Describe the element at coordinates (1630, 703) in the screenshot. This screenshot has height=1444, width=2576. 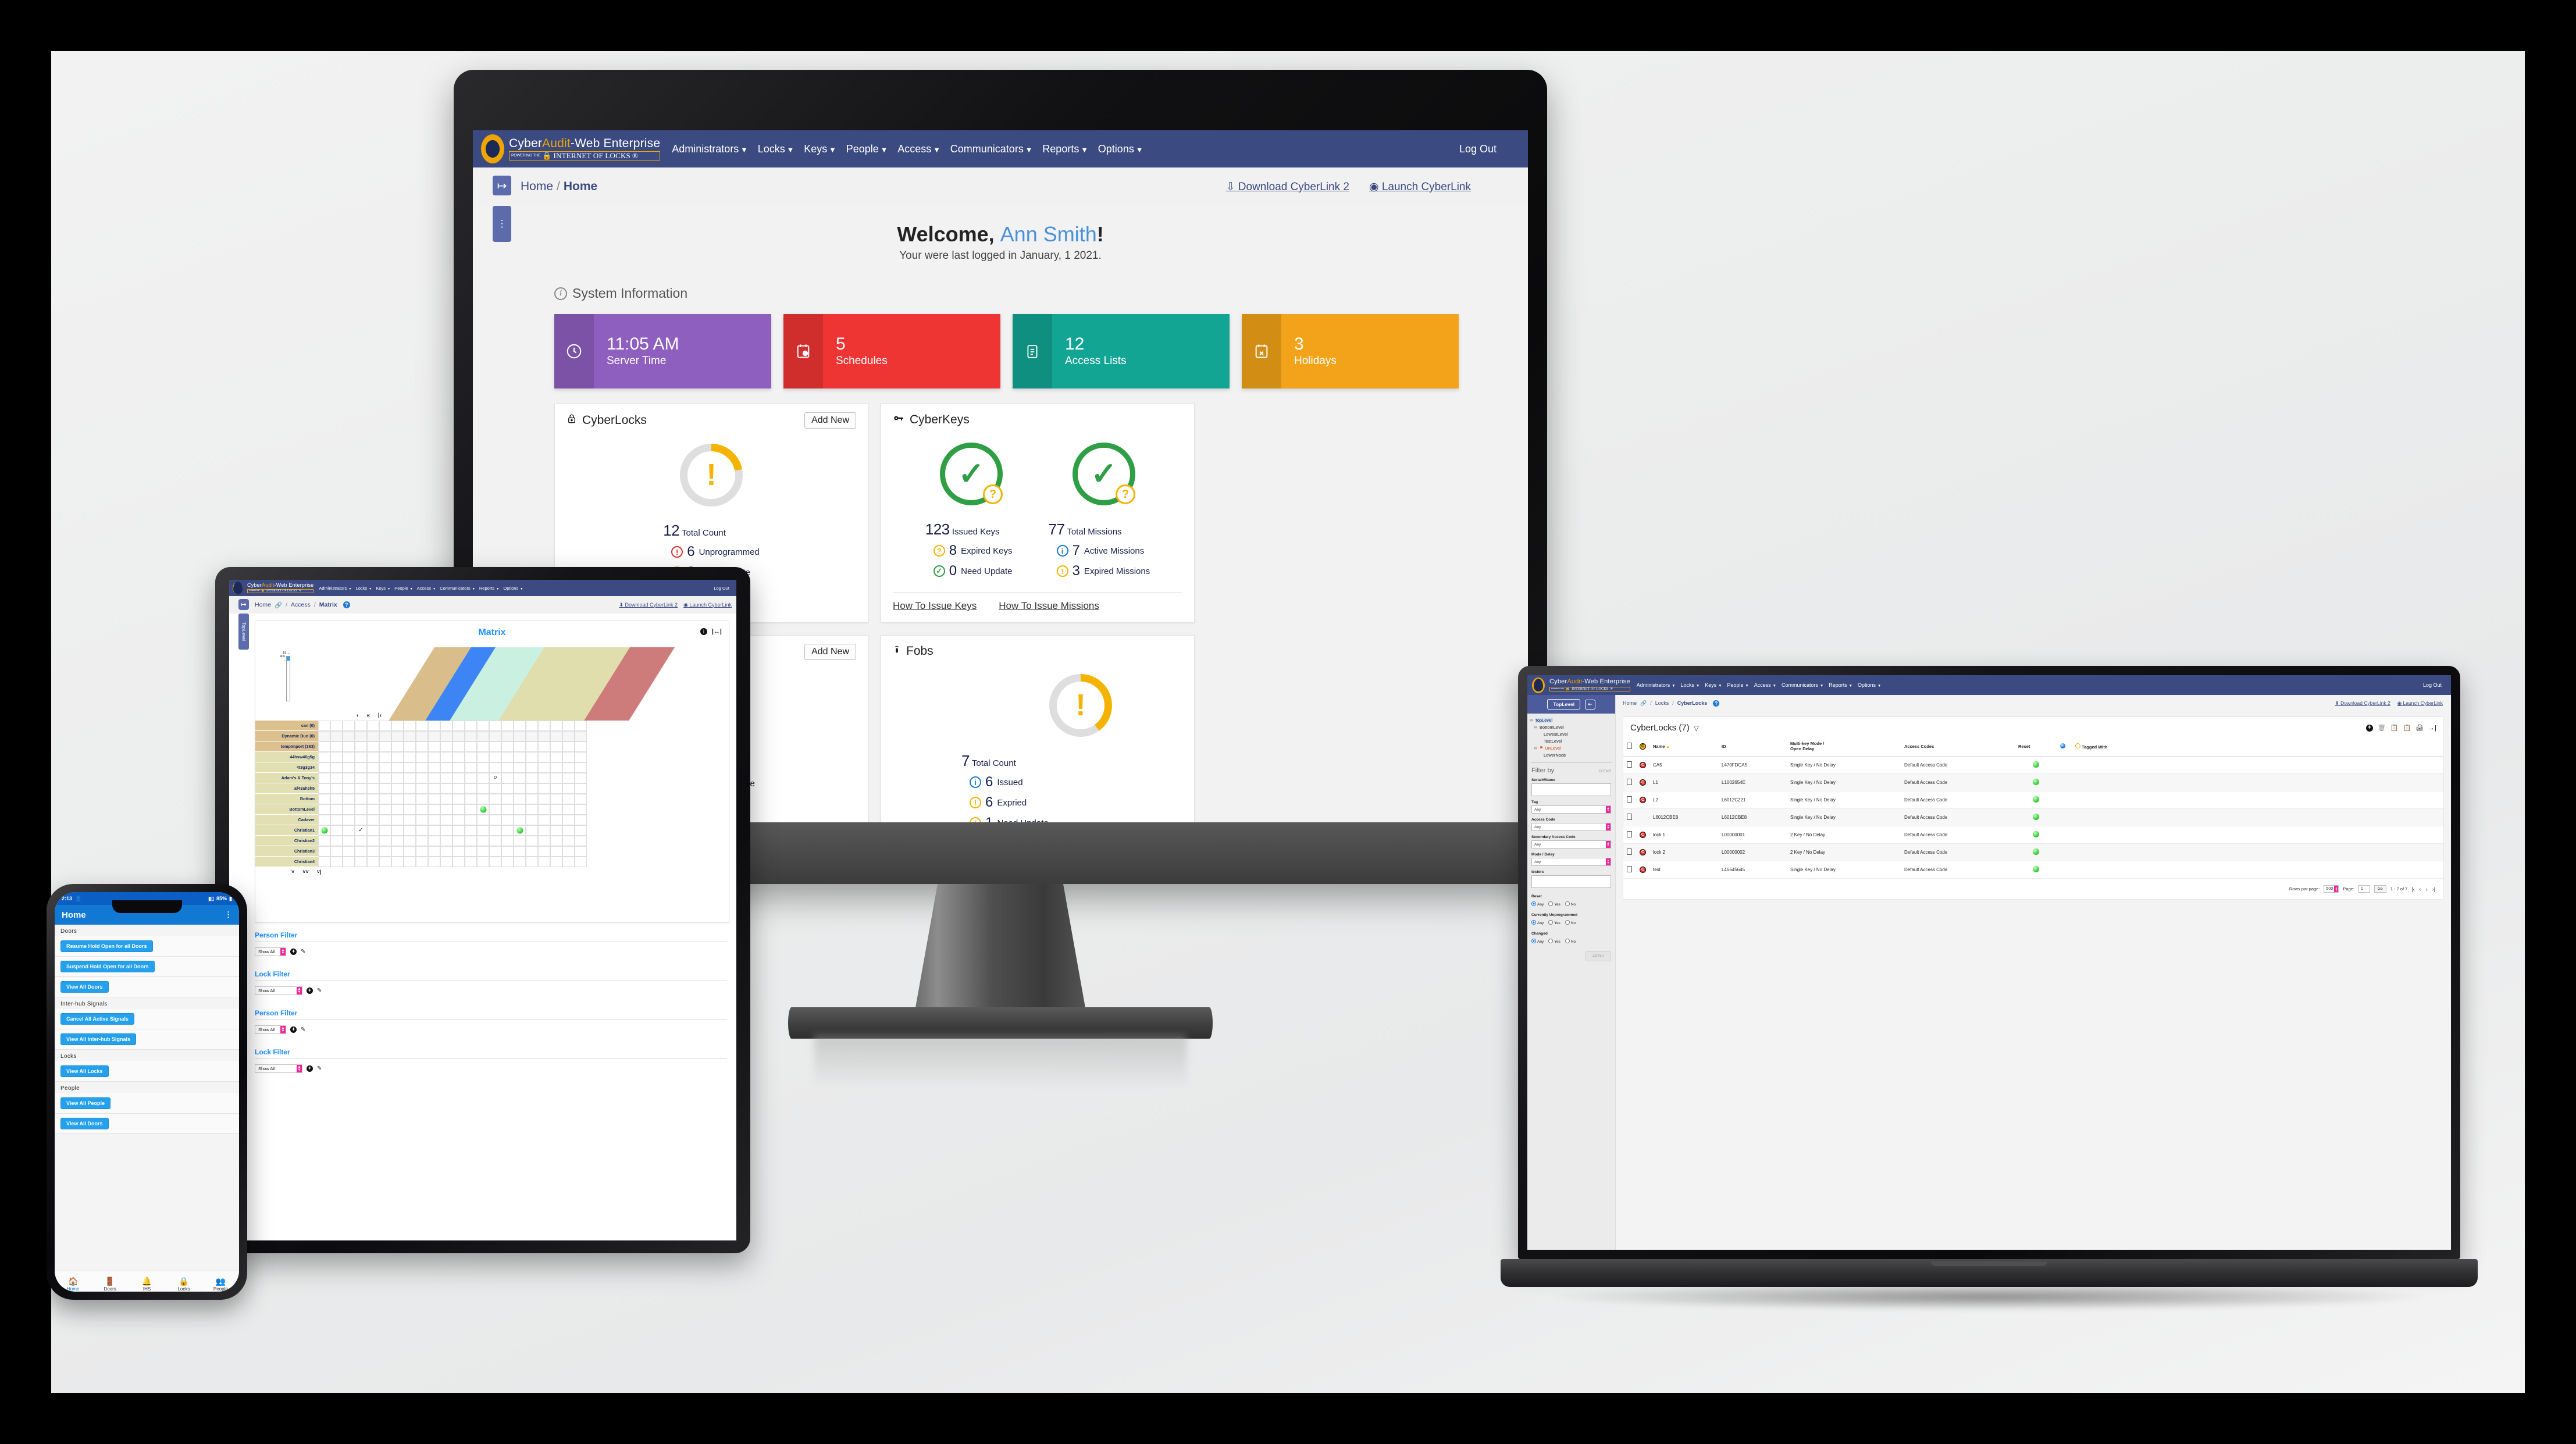
I see `breadcrumb-home: Home` at that location.